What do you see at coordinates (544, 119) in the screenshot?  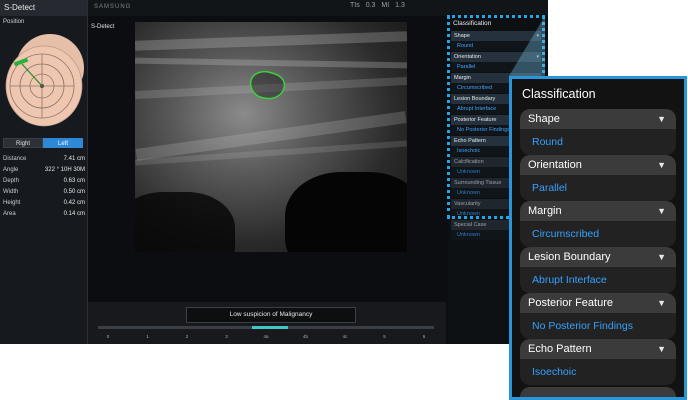 I see `zoom-item-label: Shape` at bounding box center [544, 119].